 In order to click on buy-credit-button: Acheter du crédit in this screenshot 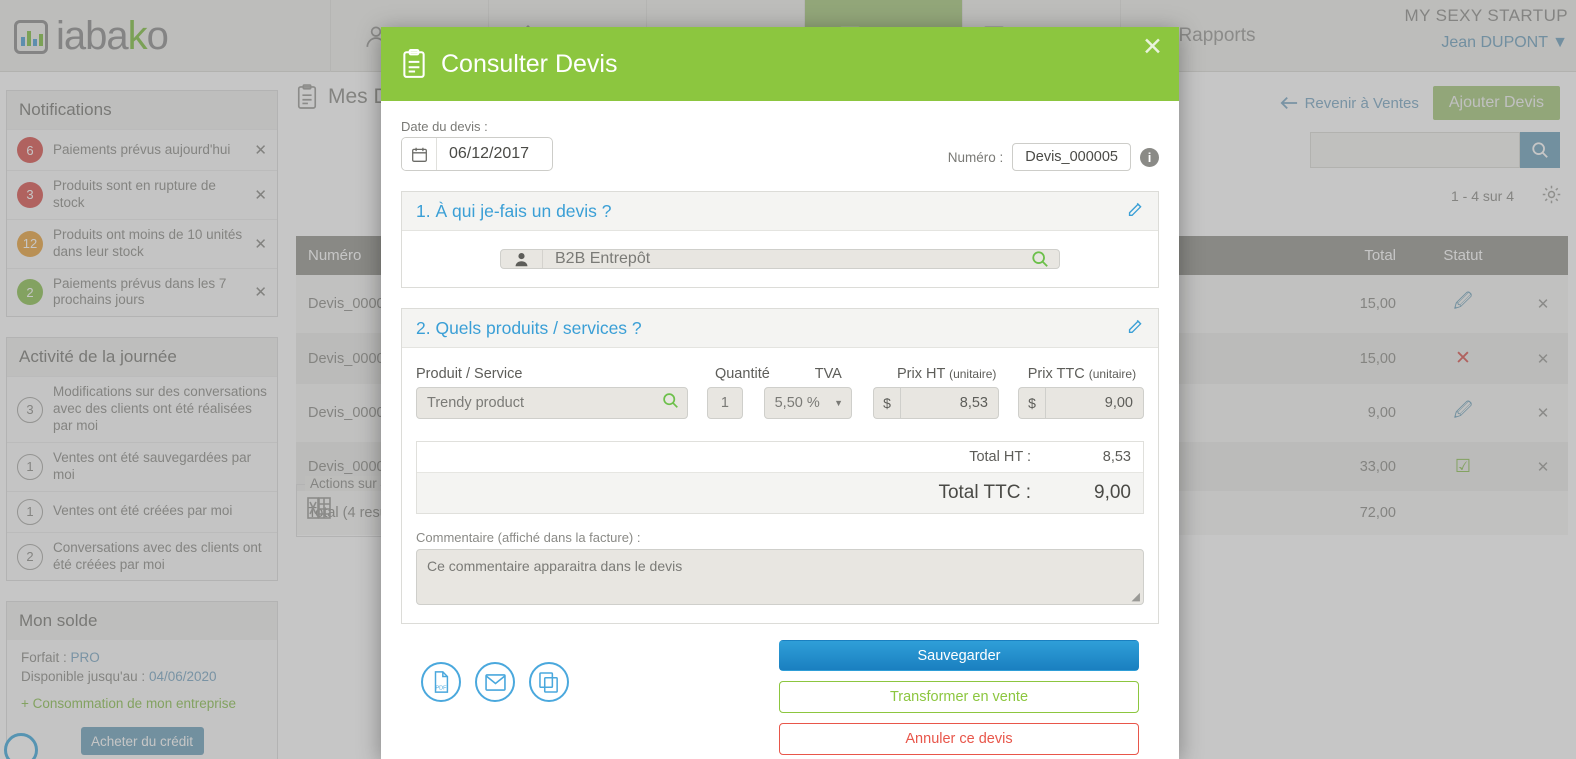, I will do `click(142, 741)`.